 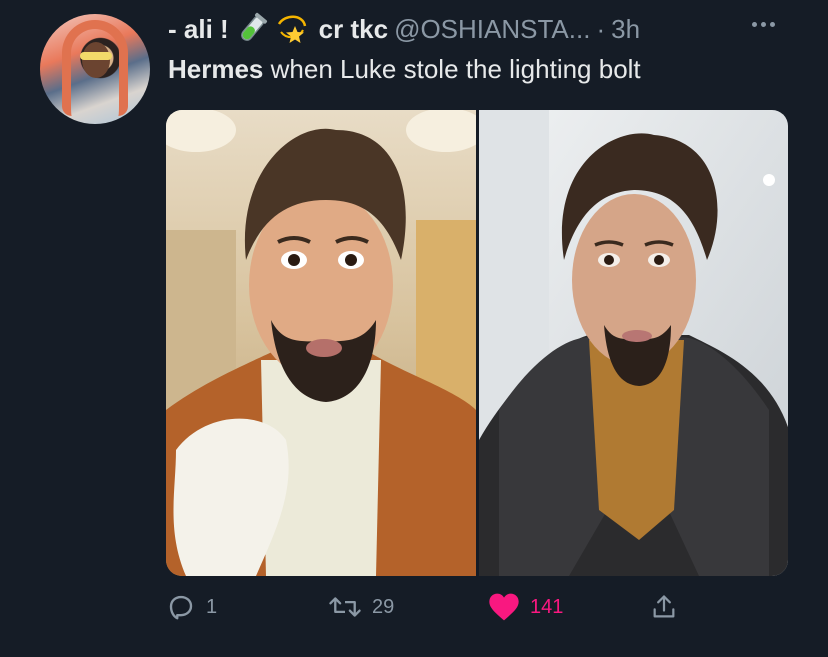 I want to click on retweet-icon, so click(x=345, y=607).